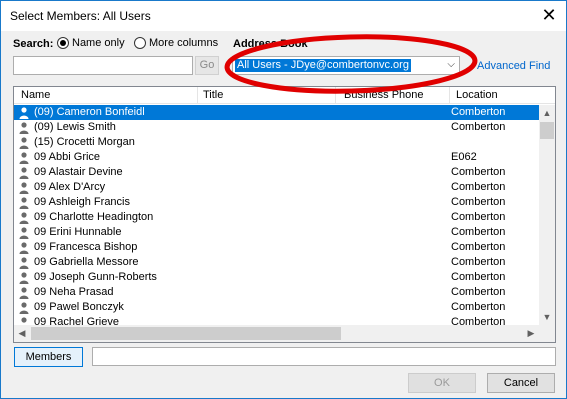  I want to click on row-name: (09) Cameron Bonfeidl, so click(89, 112).